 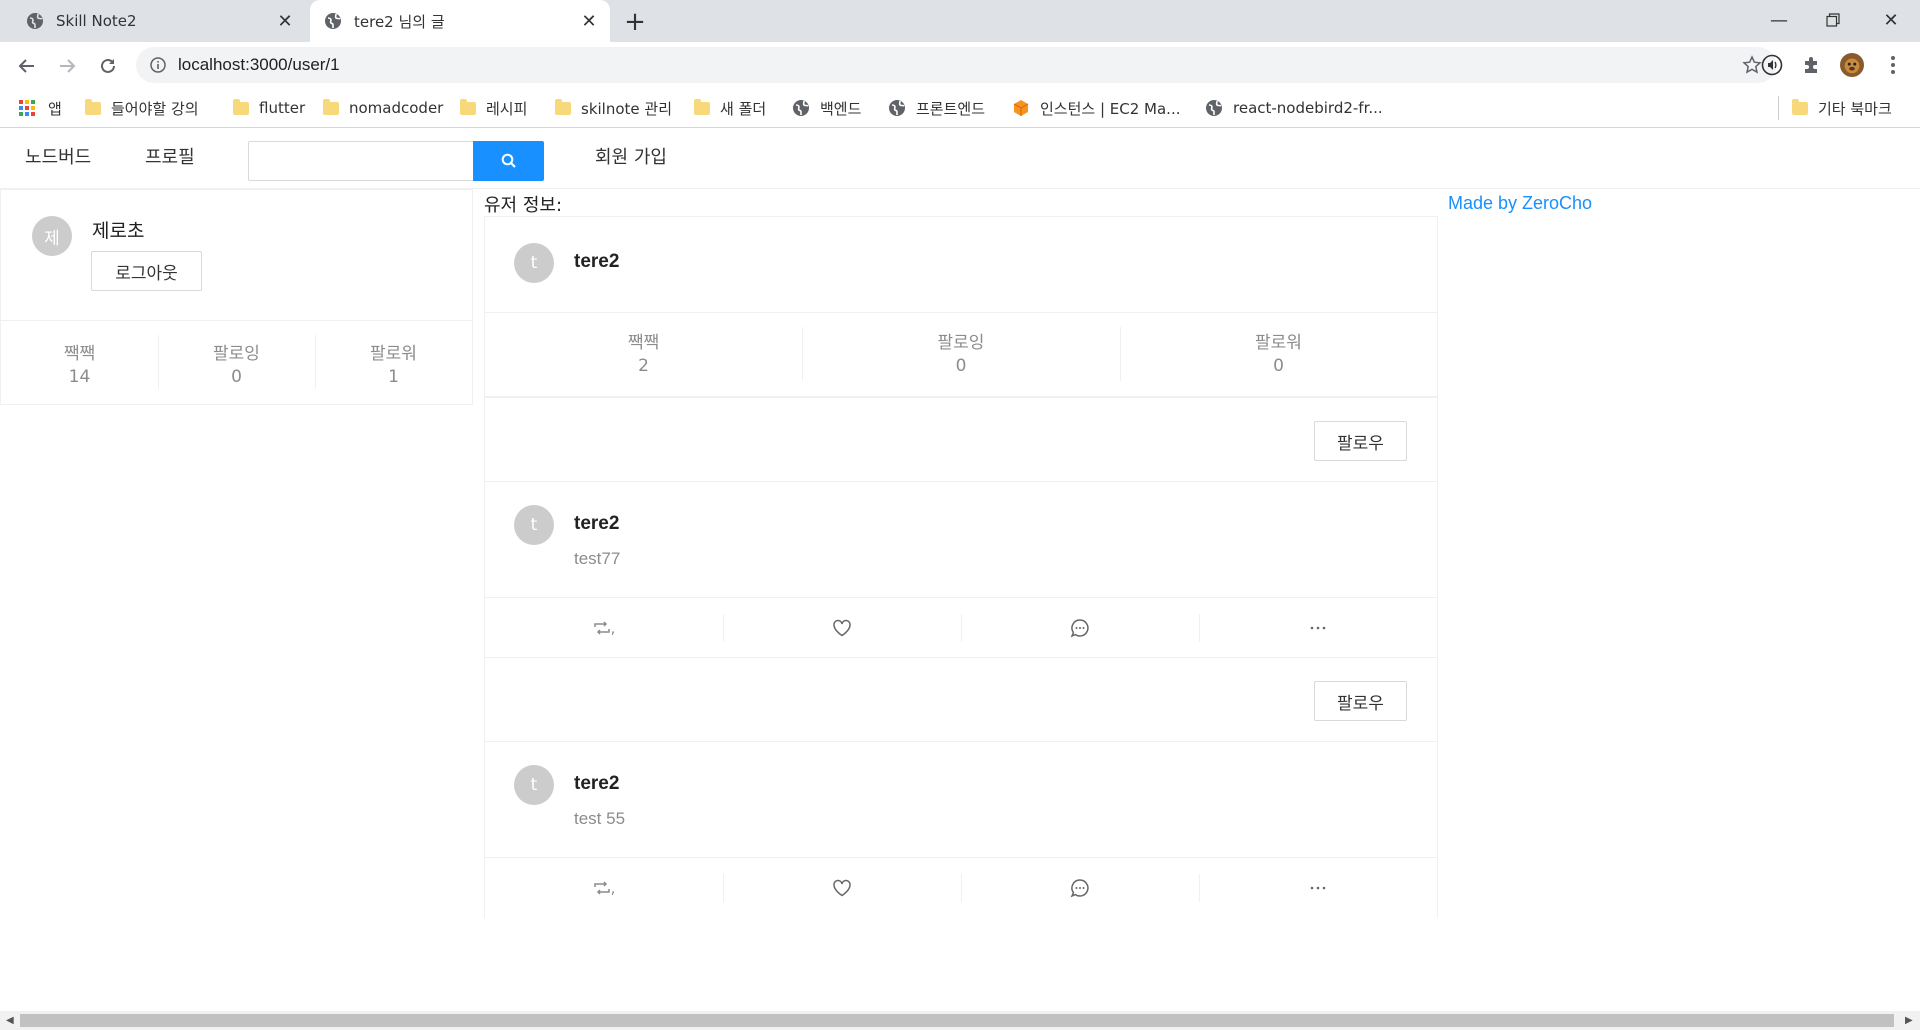 I want to click on bookmark-site: 프론트엔드, so click(x=936, y=108).